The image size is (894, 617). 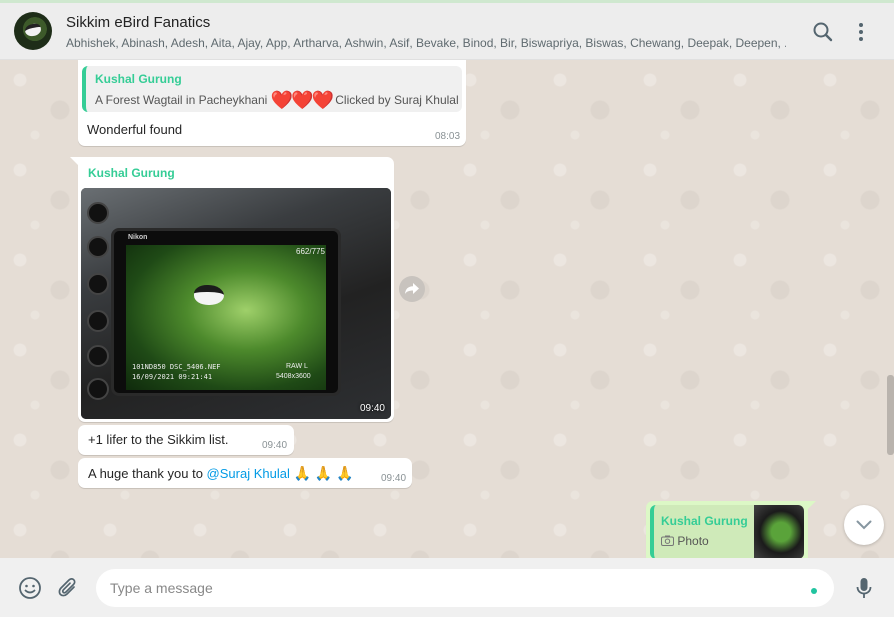 I want to click on message-composer, so click(x=447, y=587).